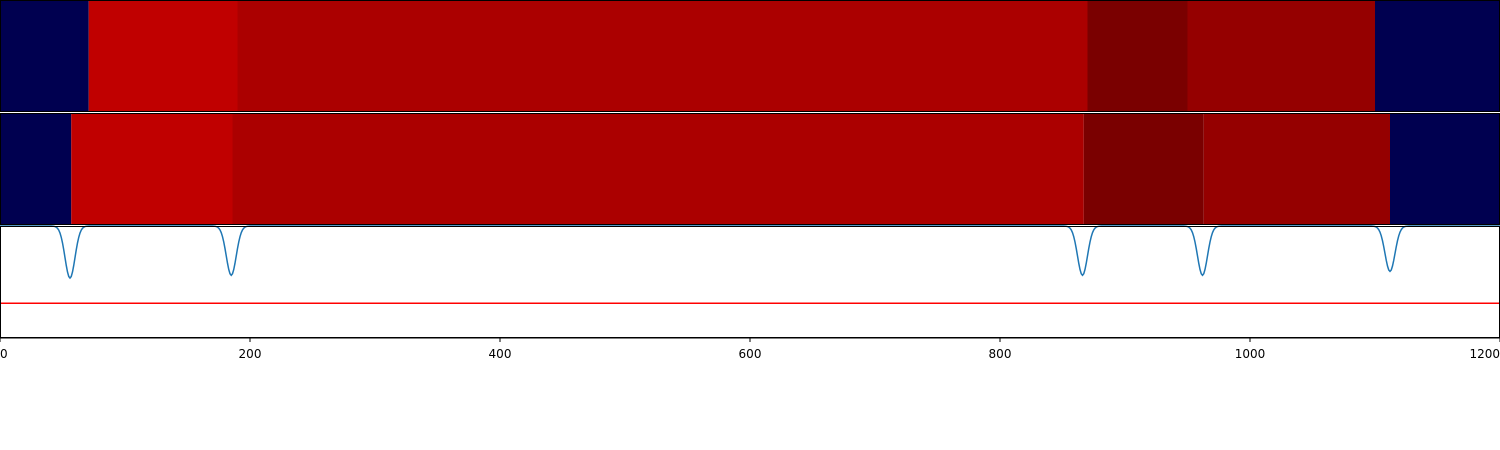  I want to click on signal-line, so click(750, 252).